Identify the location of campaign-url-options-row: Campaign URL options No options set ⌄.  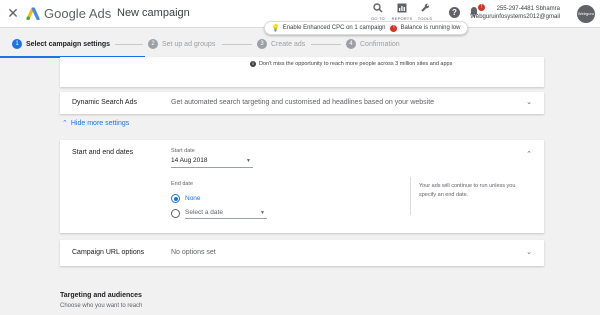
(302, 253).